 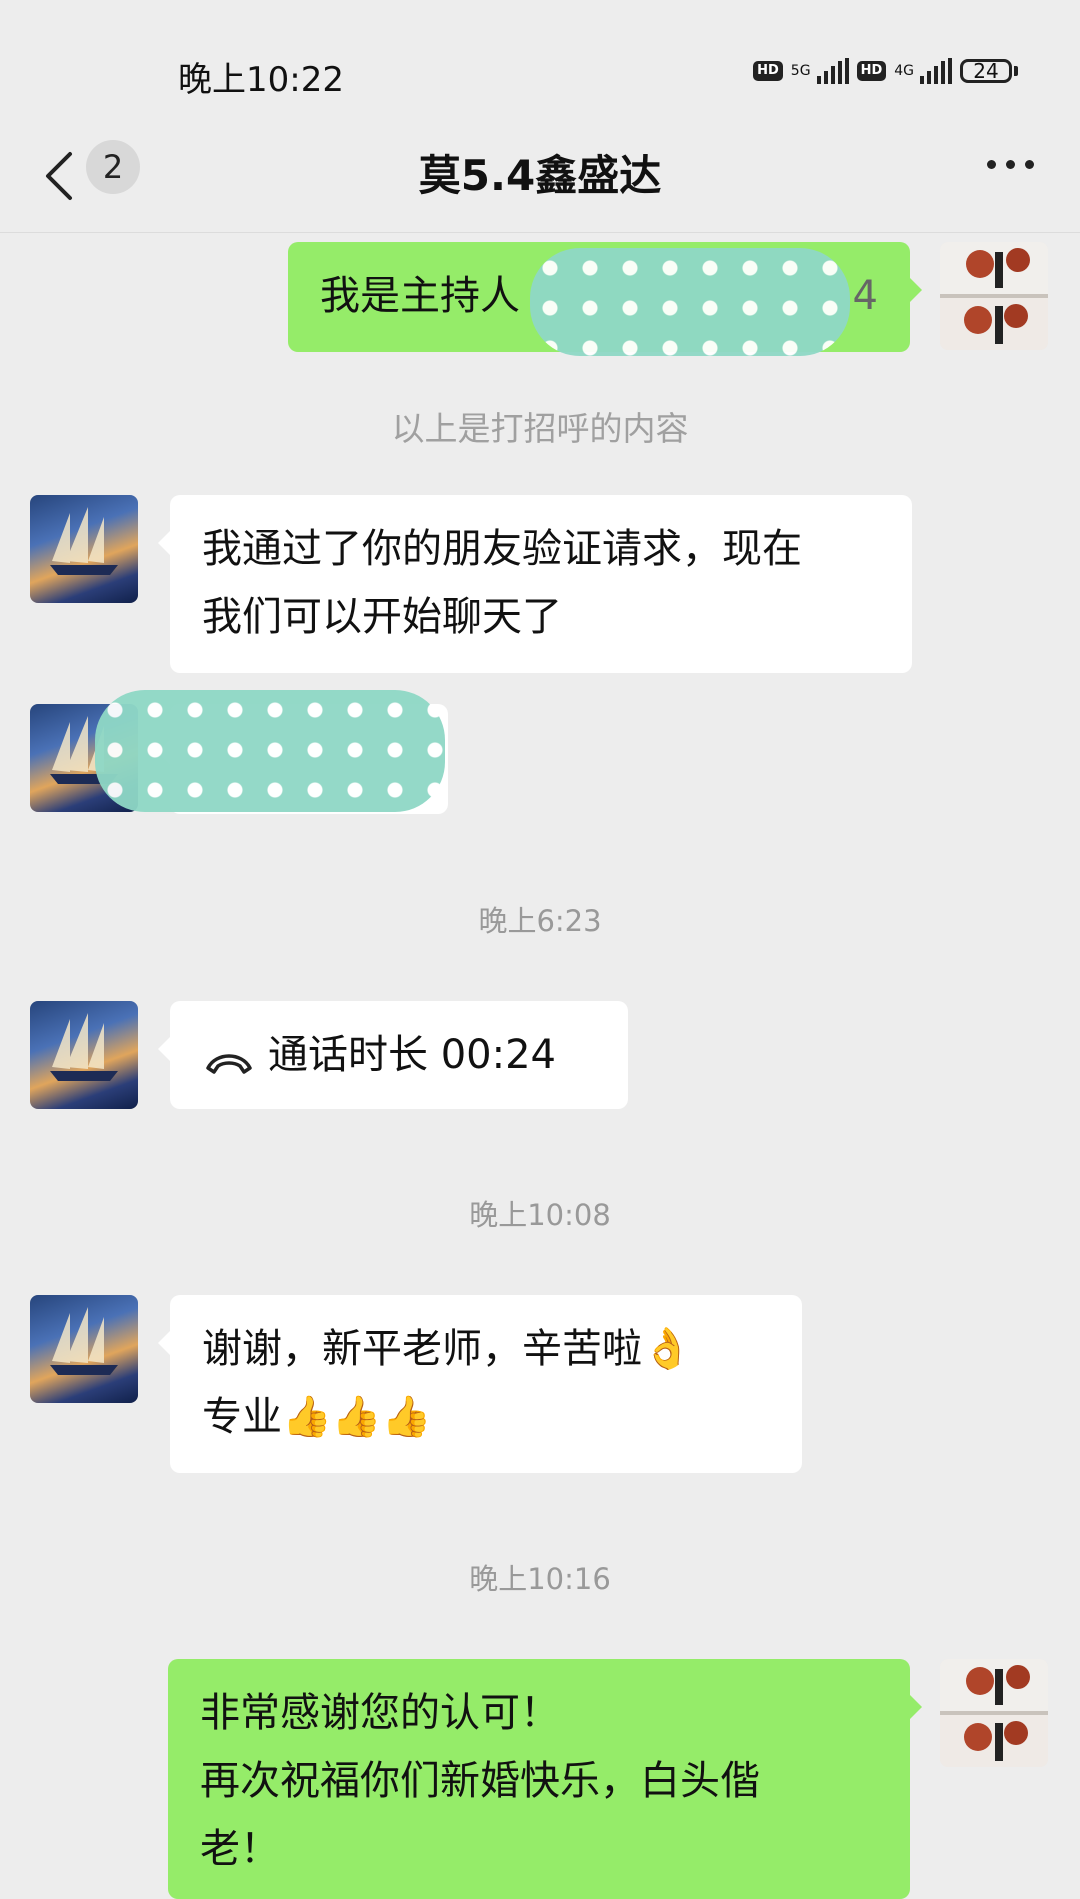 I want to click on timestamp: 晚上10:16, so click(x=540, y=1579).